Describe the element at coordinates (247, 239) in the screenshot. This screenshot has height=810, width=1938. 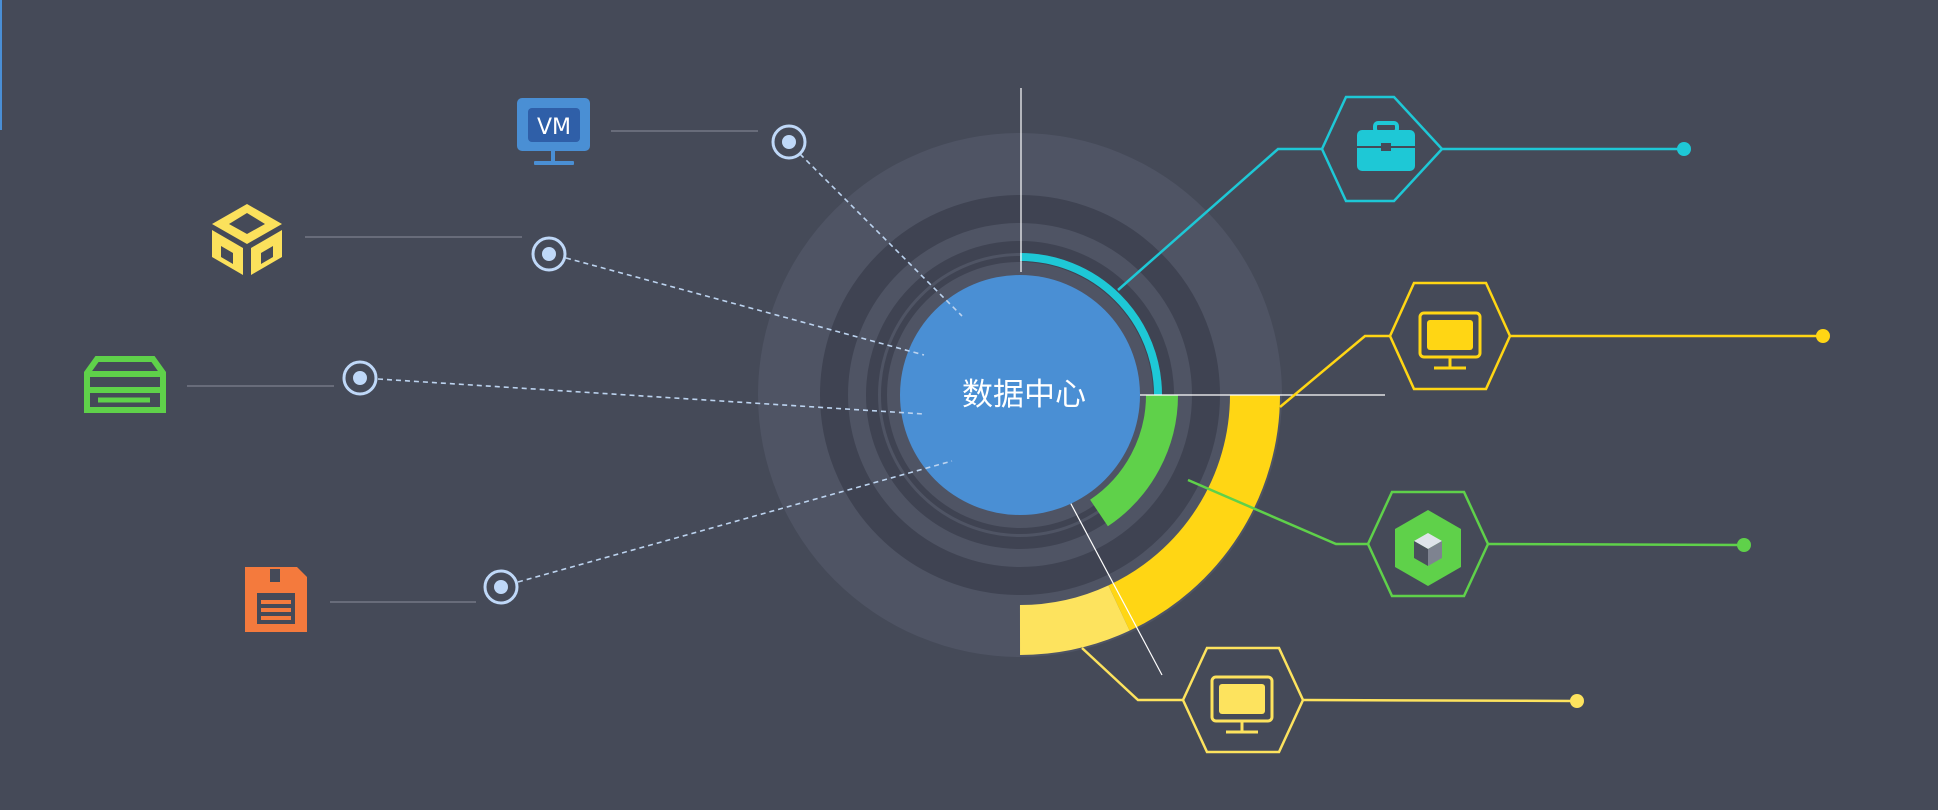
I see `cube-blocks-icon` at that location.